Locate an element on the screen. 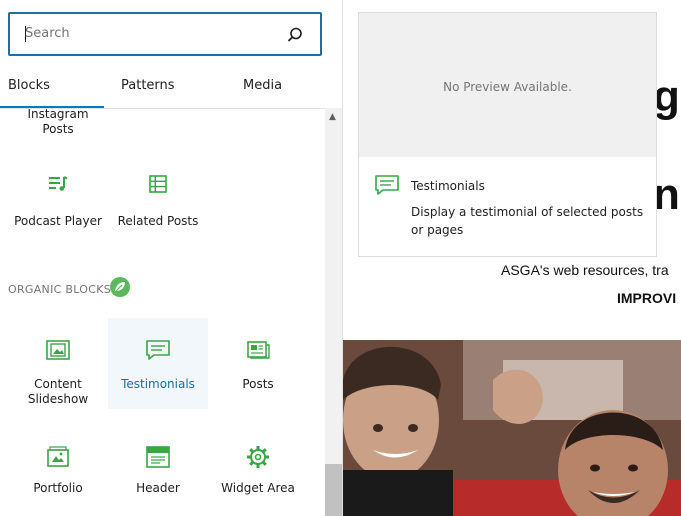 The image size is (681, 516). page-heading-fragment: ge is located at coordinates (667, 96).